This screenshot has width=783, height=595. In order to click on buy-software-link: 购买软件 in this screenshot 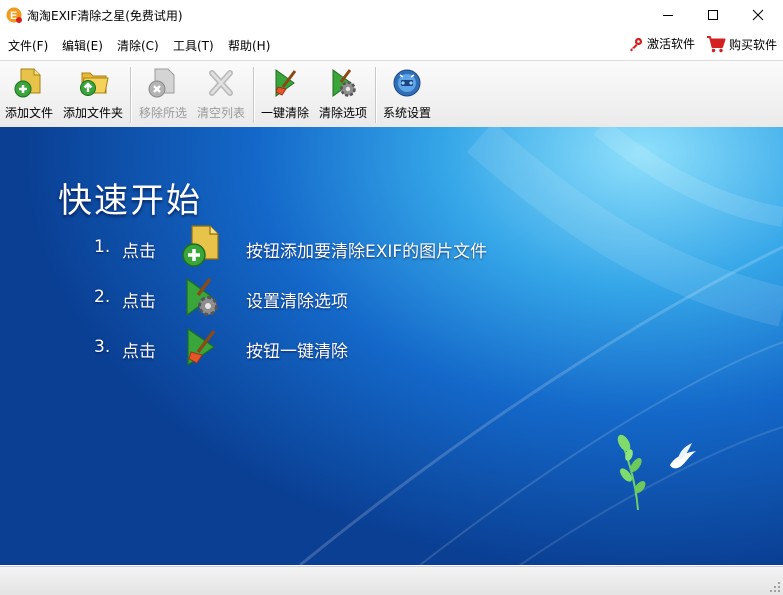, I will do `click(741, 44)`.